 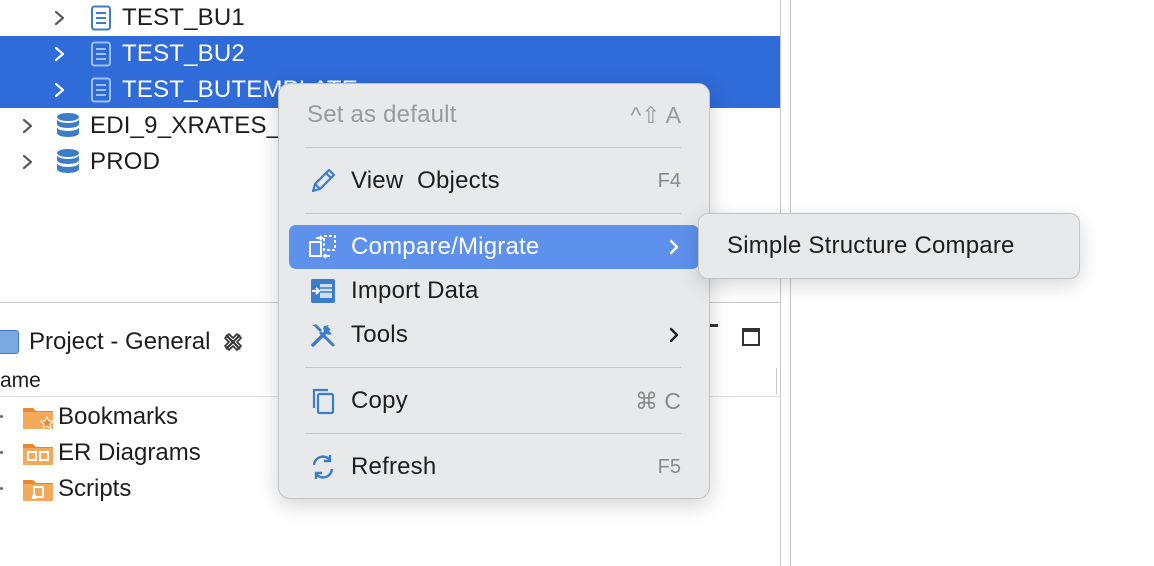 What do you see at coordinates (494, 401) in the screenshot?
I see `menu-item-copy: Copy ⌘ C` at bounding box center [494, 401].